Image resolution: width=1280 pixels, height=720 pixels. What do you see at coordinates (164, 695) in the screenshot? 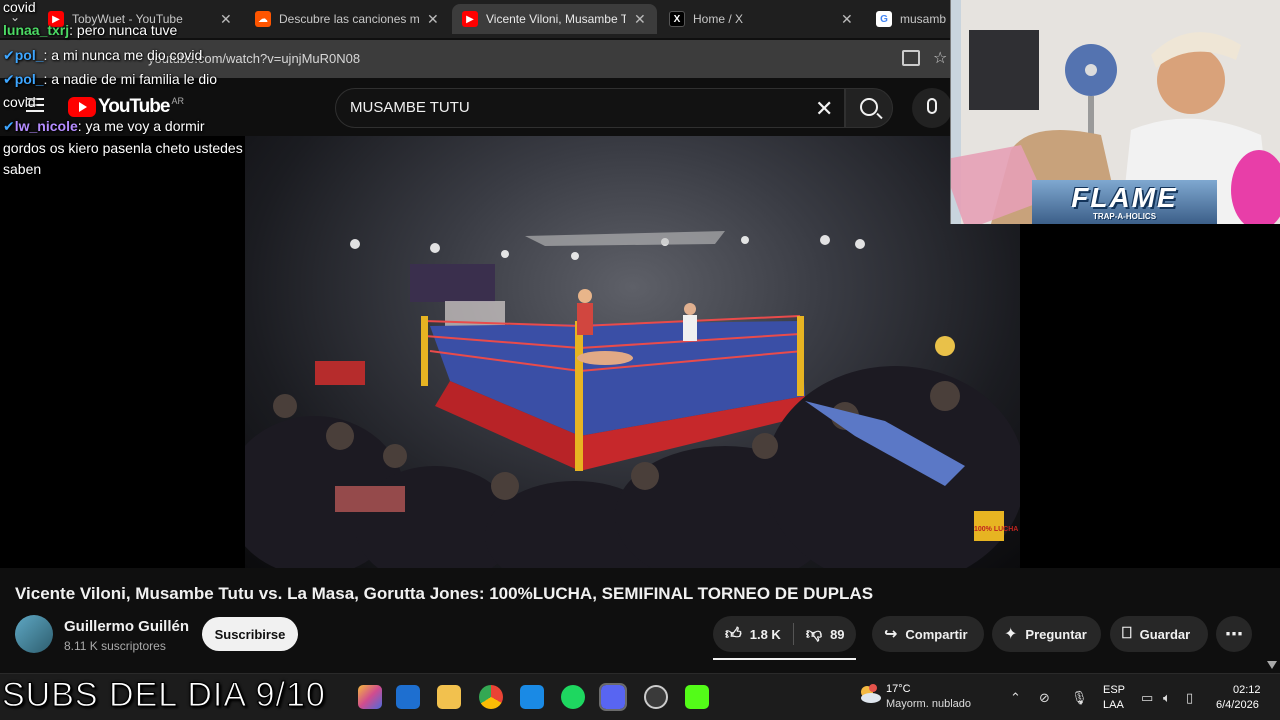
I see `subs-counter-overlay: SUBS DEL DIA 9/10` at bounding box center [164, 695].